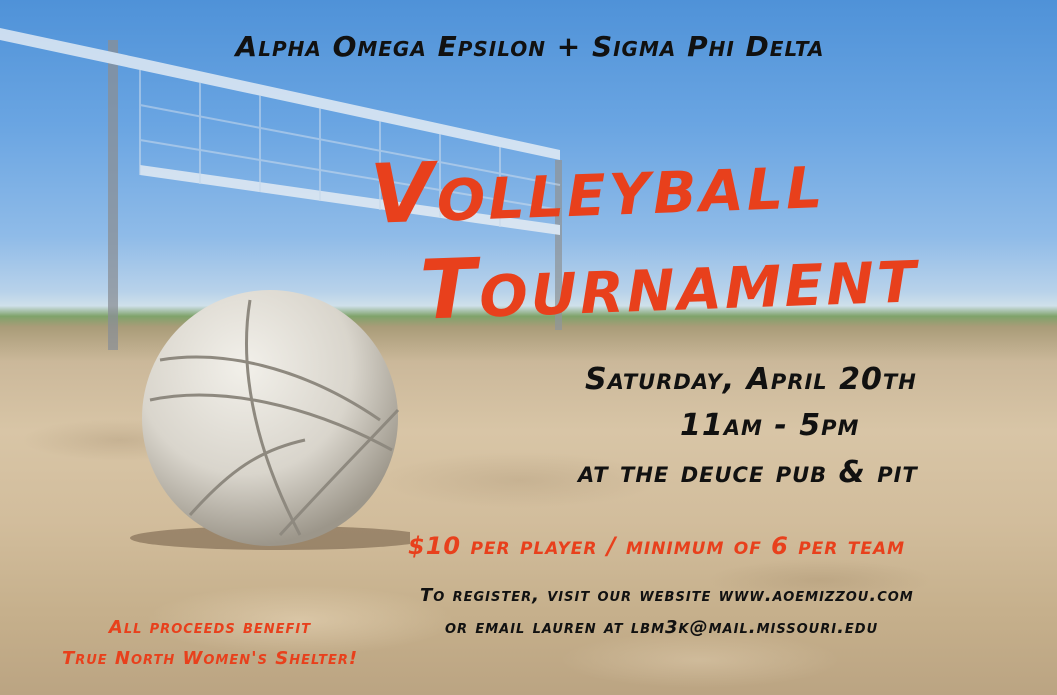 This screenshot has height=695, width=1057. Describe the element at coordinates (597, 187) in the screenshot. I see `title-line-1: Volleyball` at that location.